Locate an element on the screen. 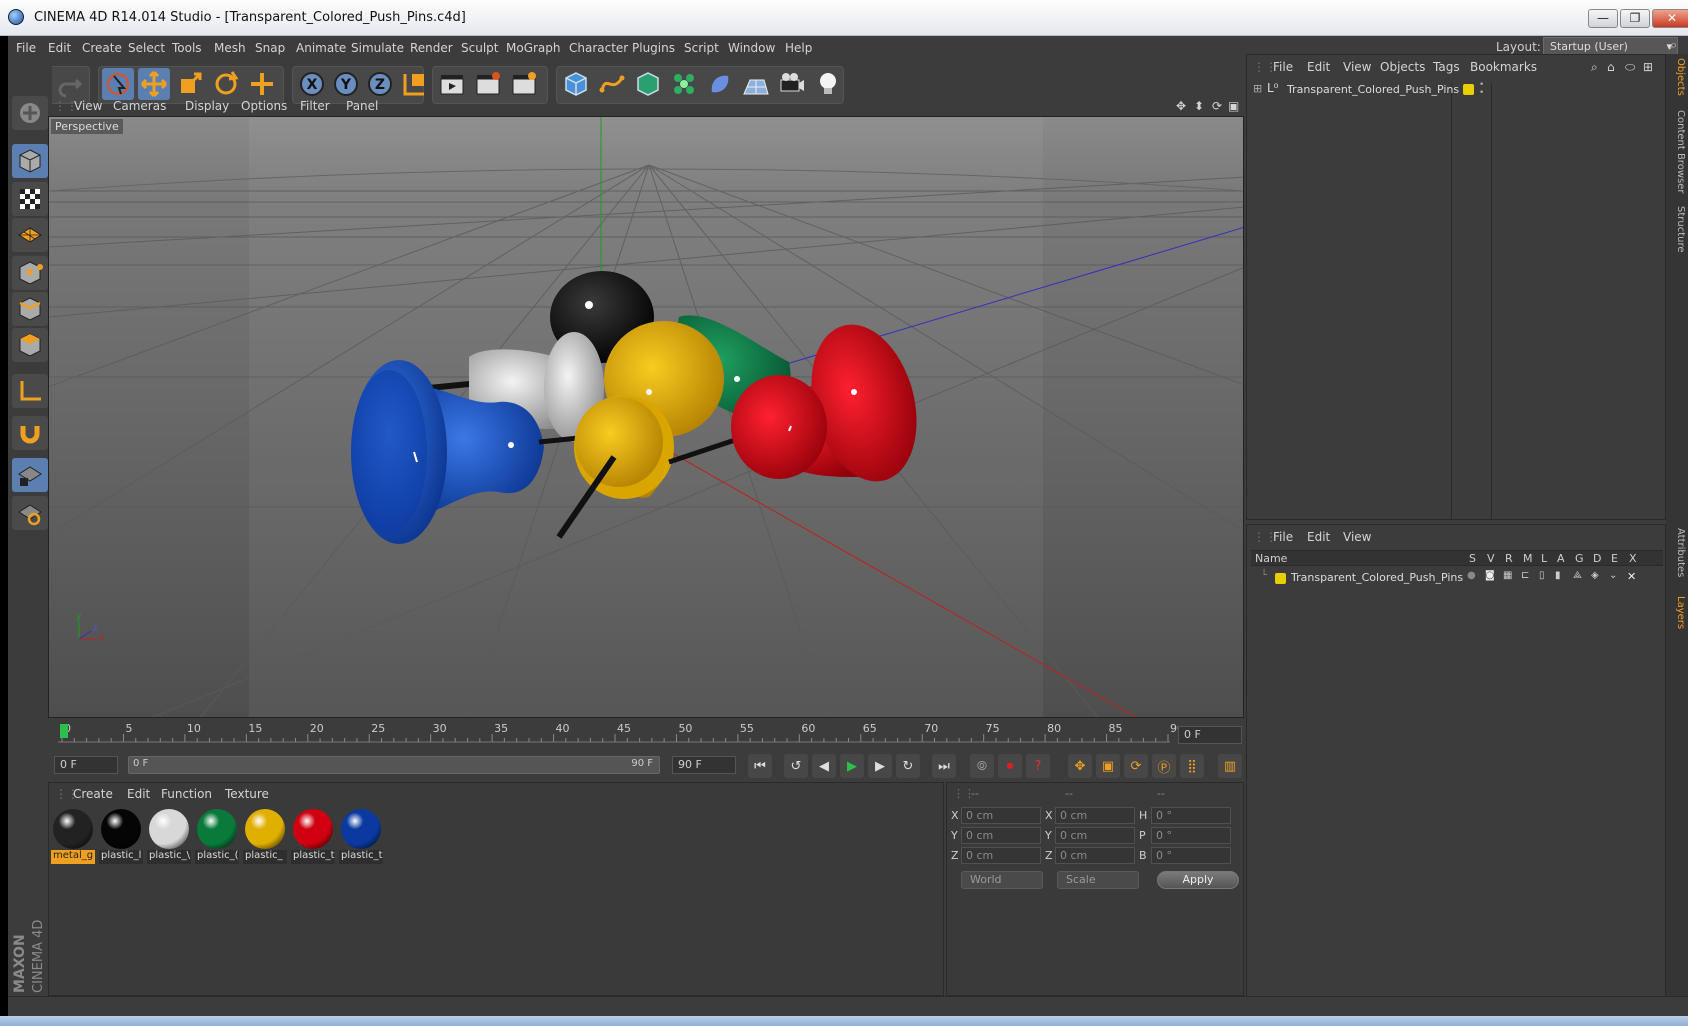  close-button: ✕ is located at coordinates (1670, 18).